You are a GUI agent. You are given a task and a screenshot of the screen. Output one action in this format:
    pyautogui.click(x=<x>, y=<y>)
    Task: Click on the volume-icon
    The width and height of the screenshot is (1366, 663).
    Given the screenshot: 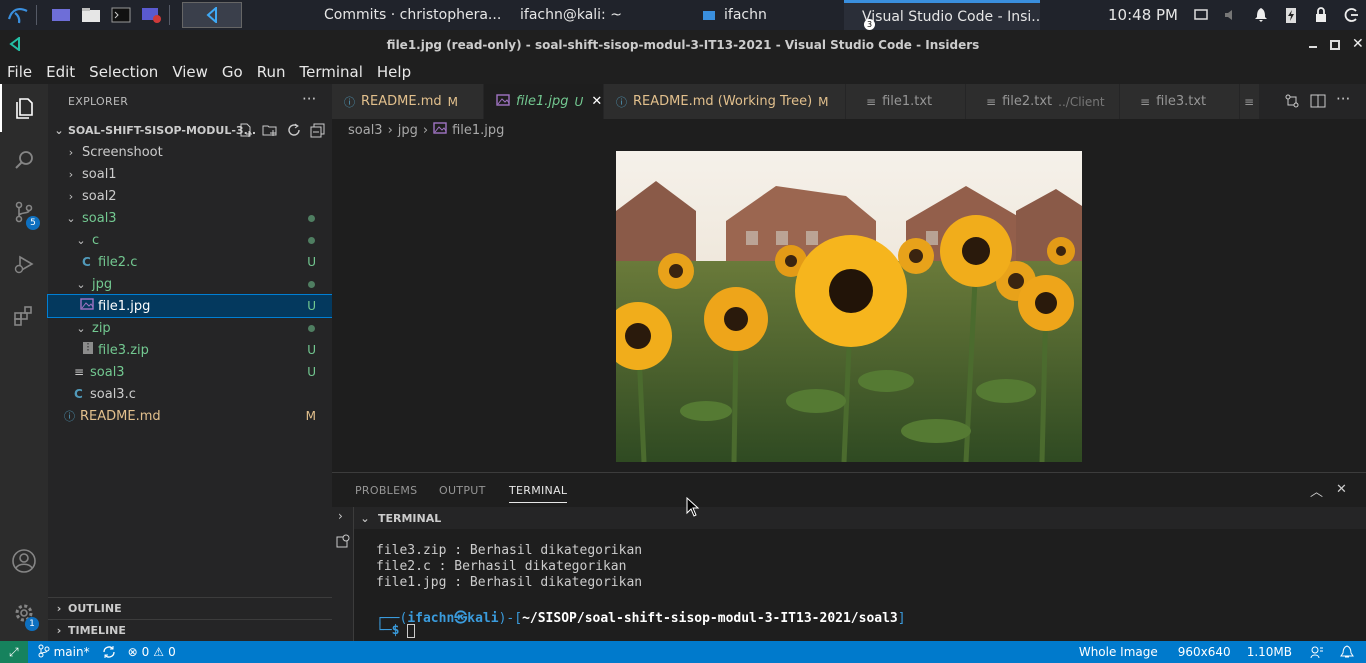 What is the action you would take?
    pyautogui.click(x=1231, y=15)
    